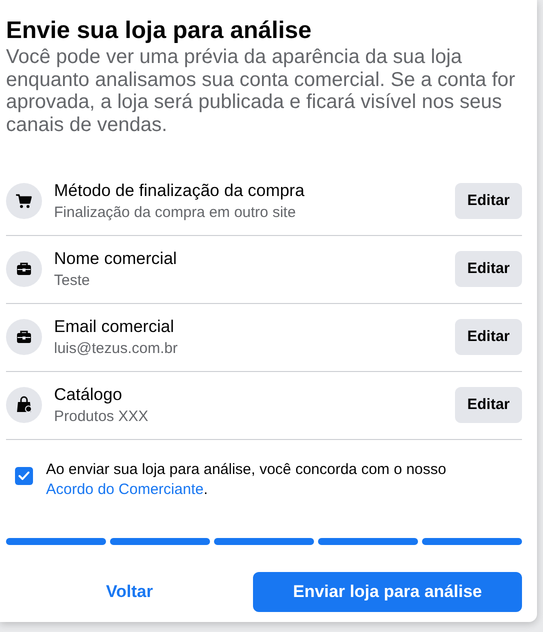 This screenshot has height=632, width=543. Describe the element at coordinates (261, 91) in the screenshot. I see `dialog-description: Você pode ver uma prévia da aparência da sua loja enquanto analisamos sua conta comercial. Se a conta for aprovada, a loja será publicada e ficará visível nos seus canais de vendas.` at that location.